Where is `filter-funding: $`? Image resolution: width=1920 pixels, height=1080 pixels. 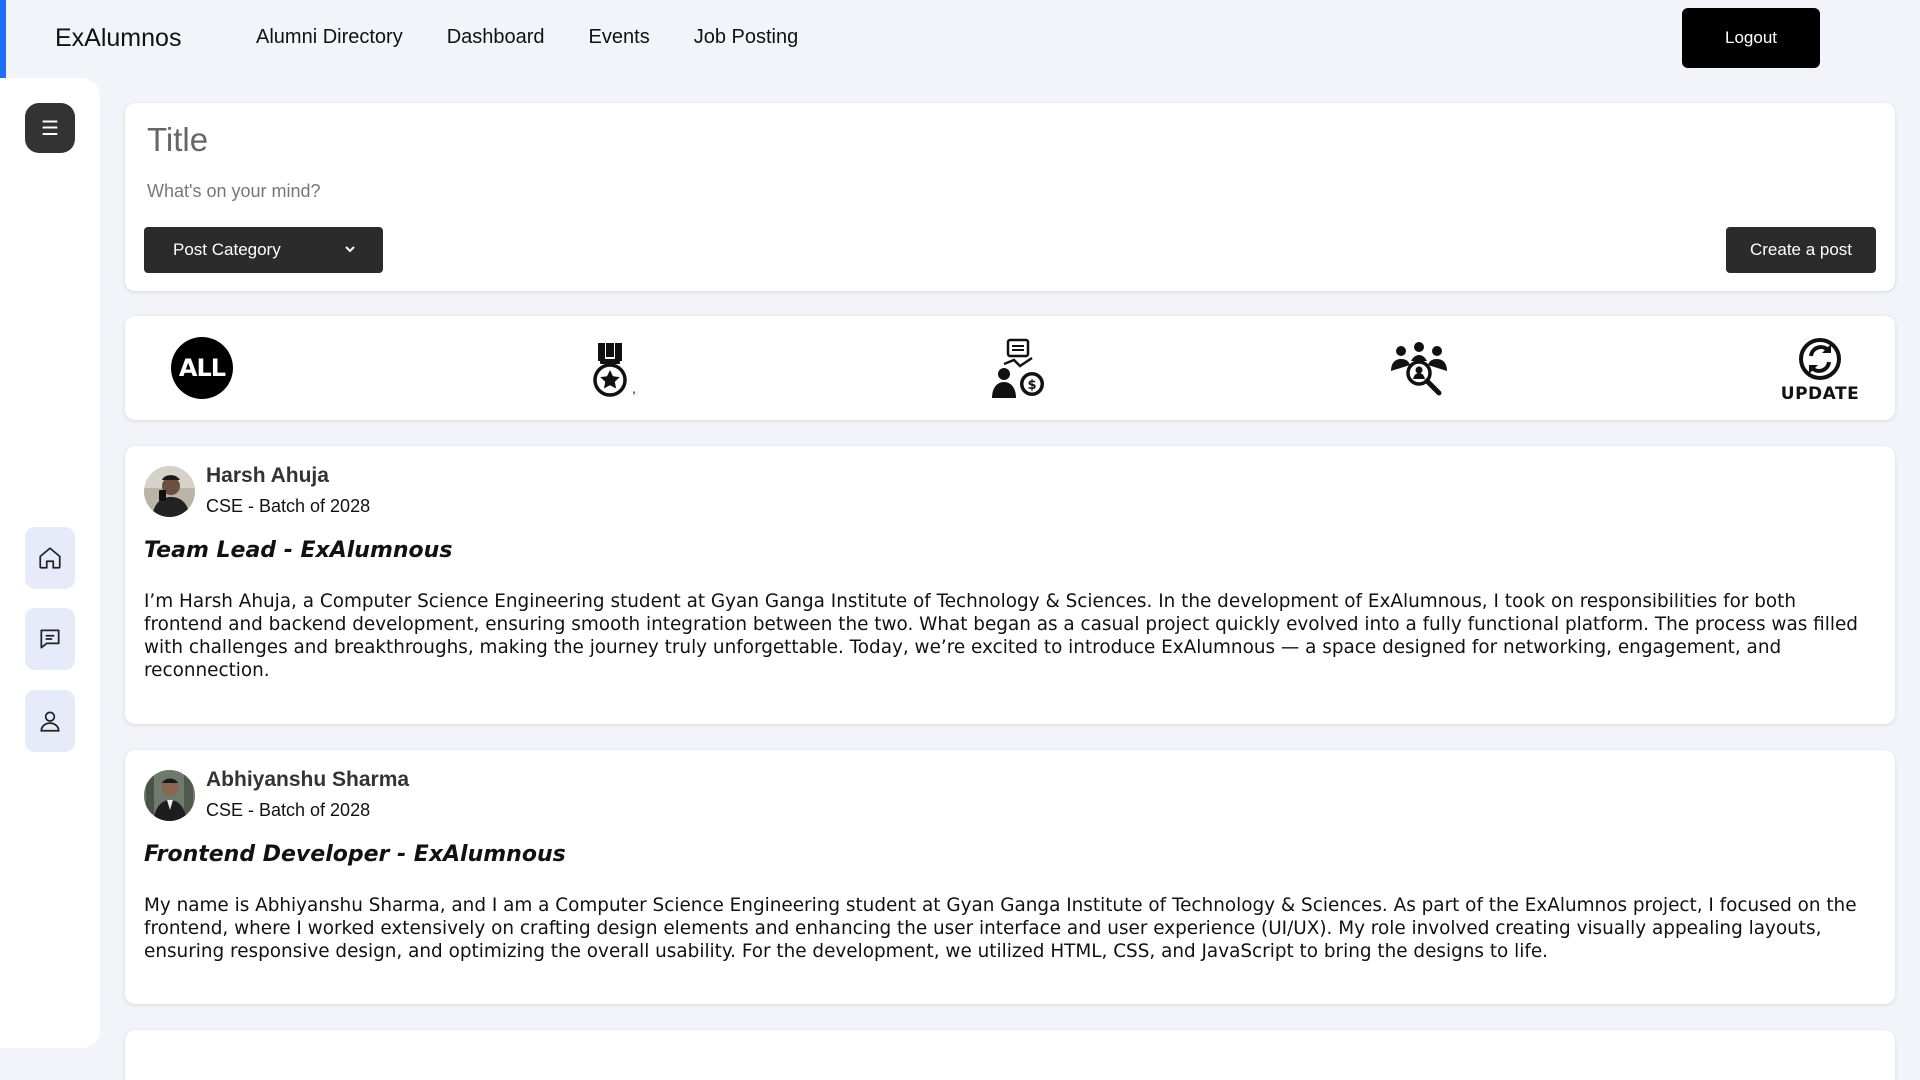 filter-funding: $ is located at coordinates (1016, 369).